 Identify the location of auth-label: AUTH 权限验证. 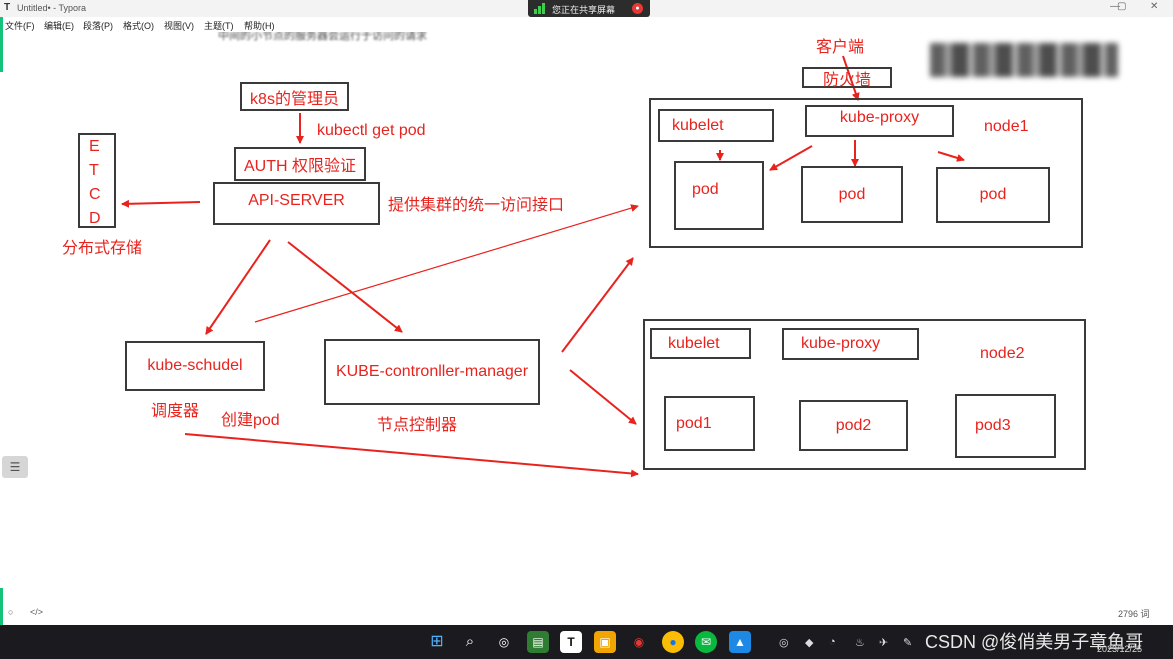
(299, 166).